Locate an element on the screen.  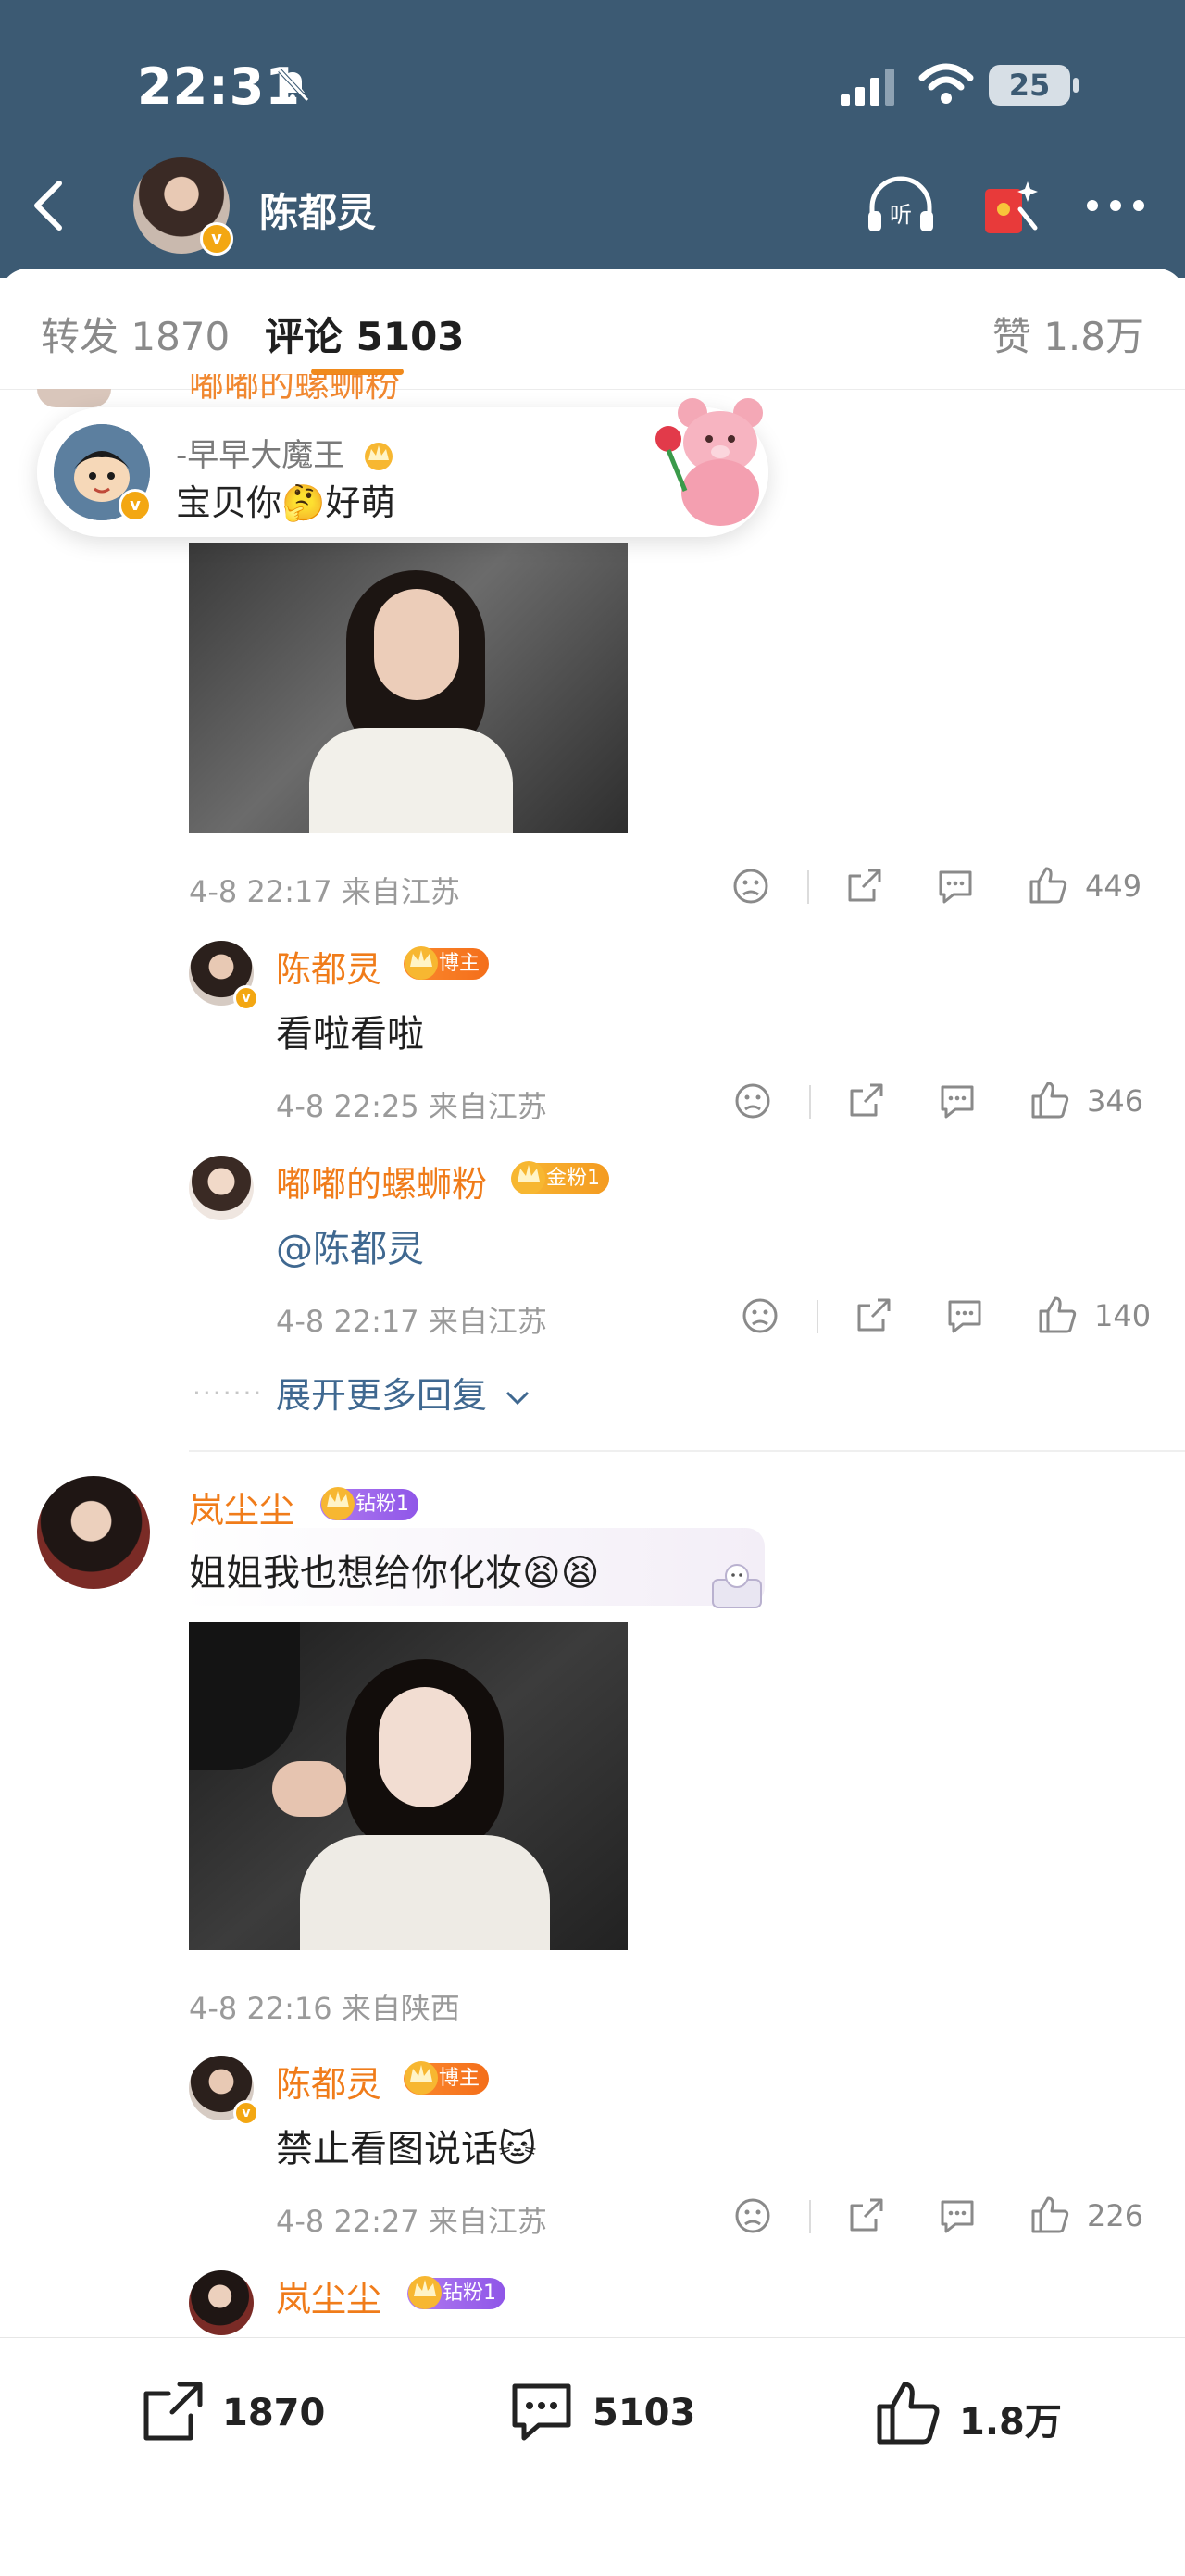
repost-icon is located at coordinates (172, 2412).